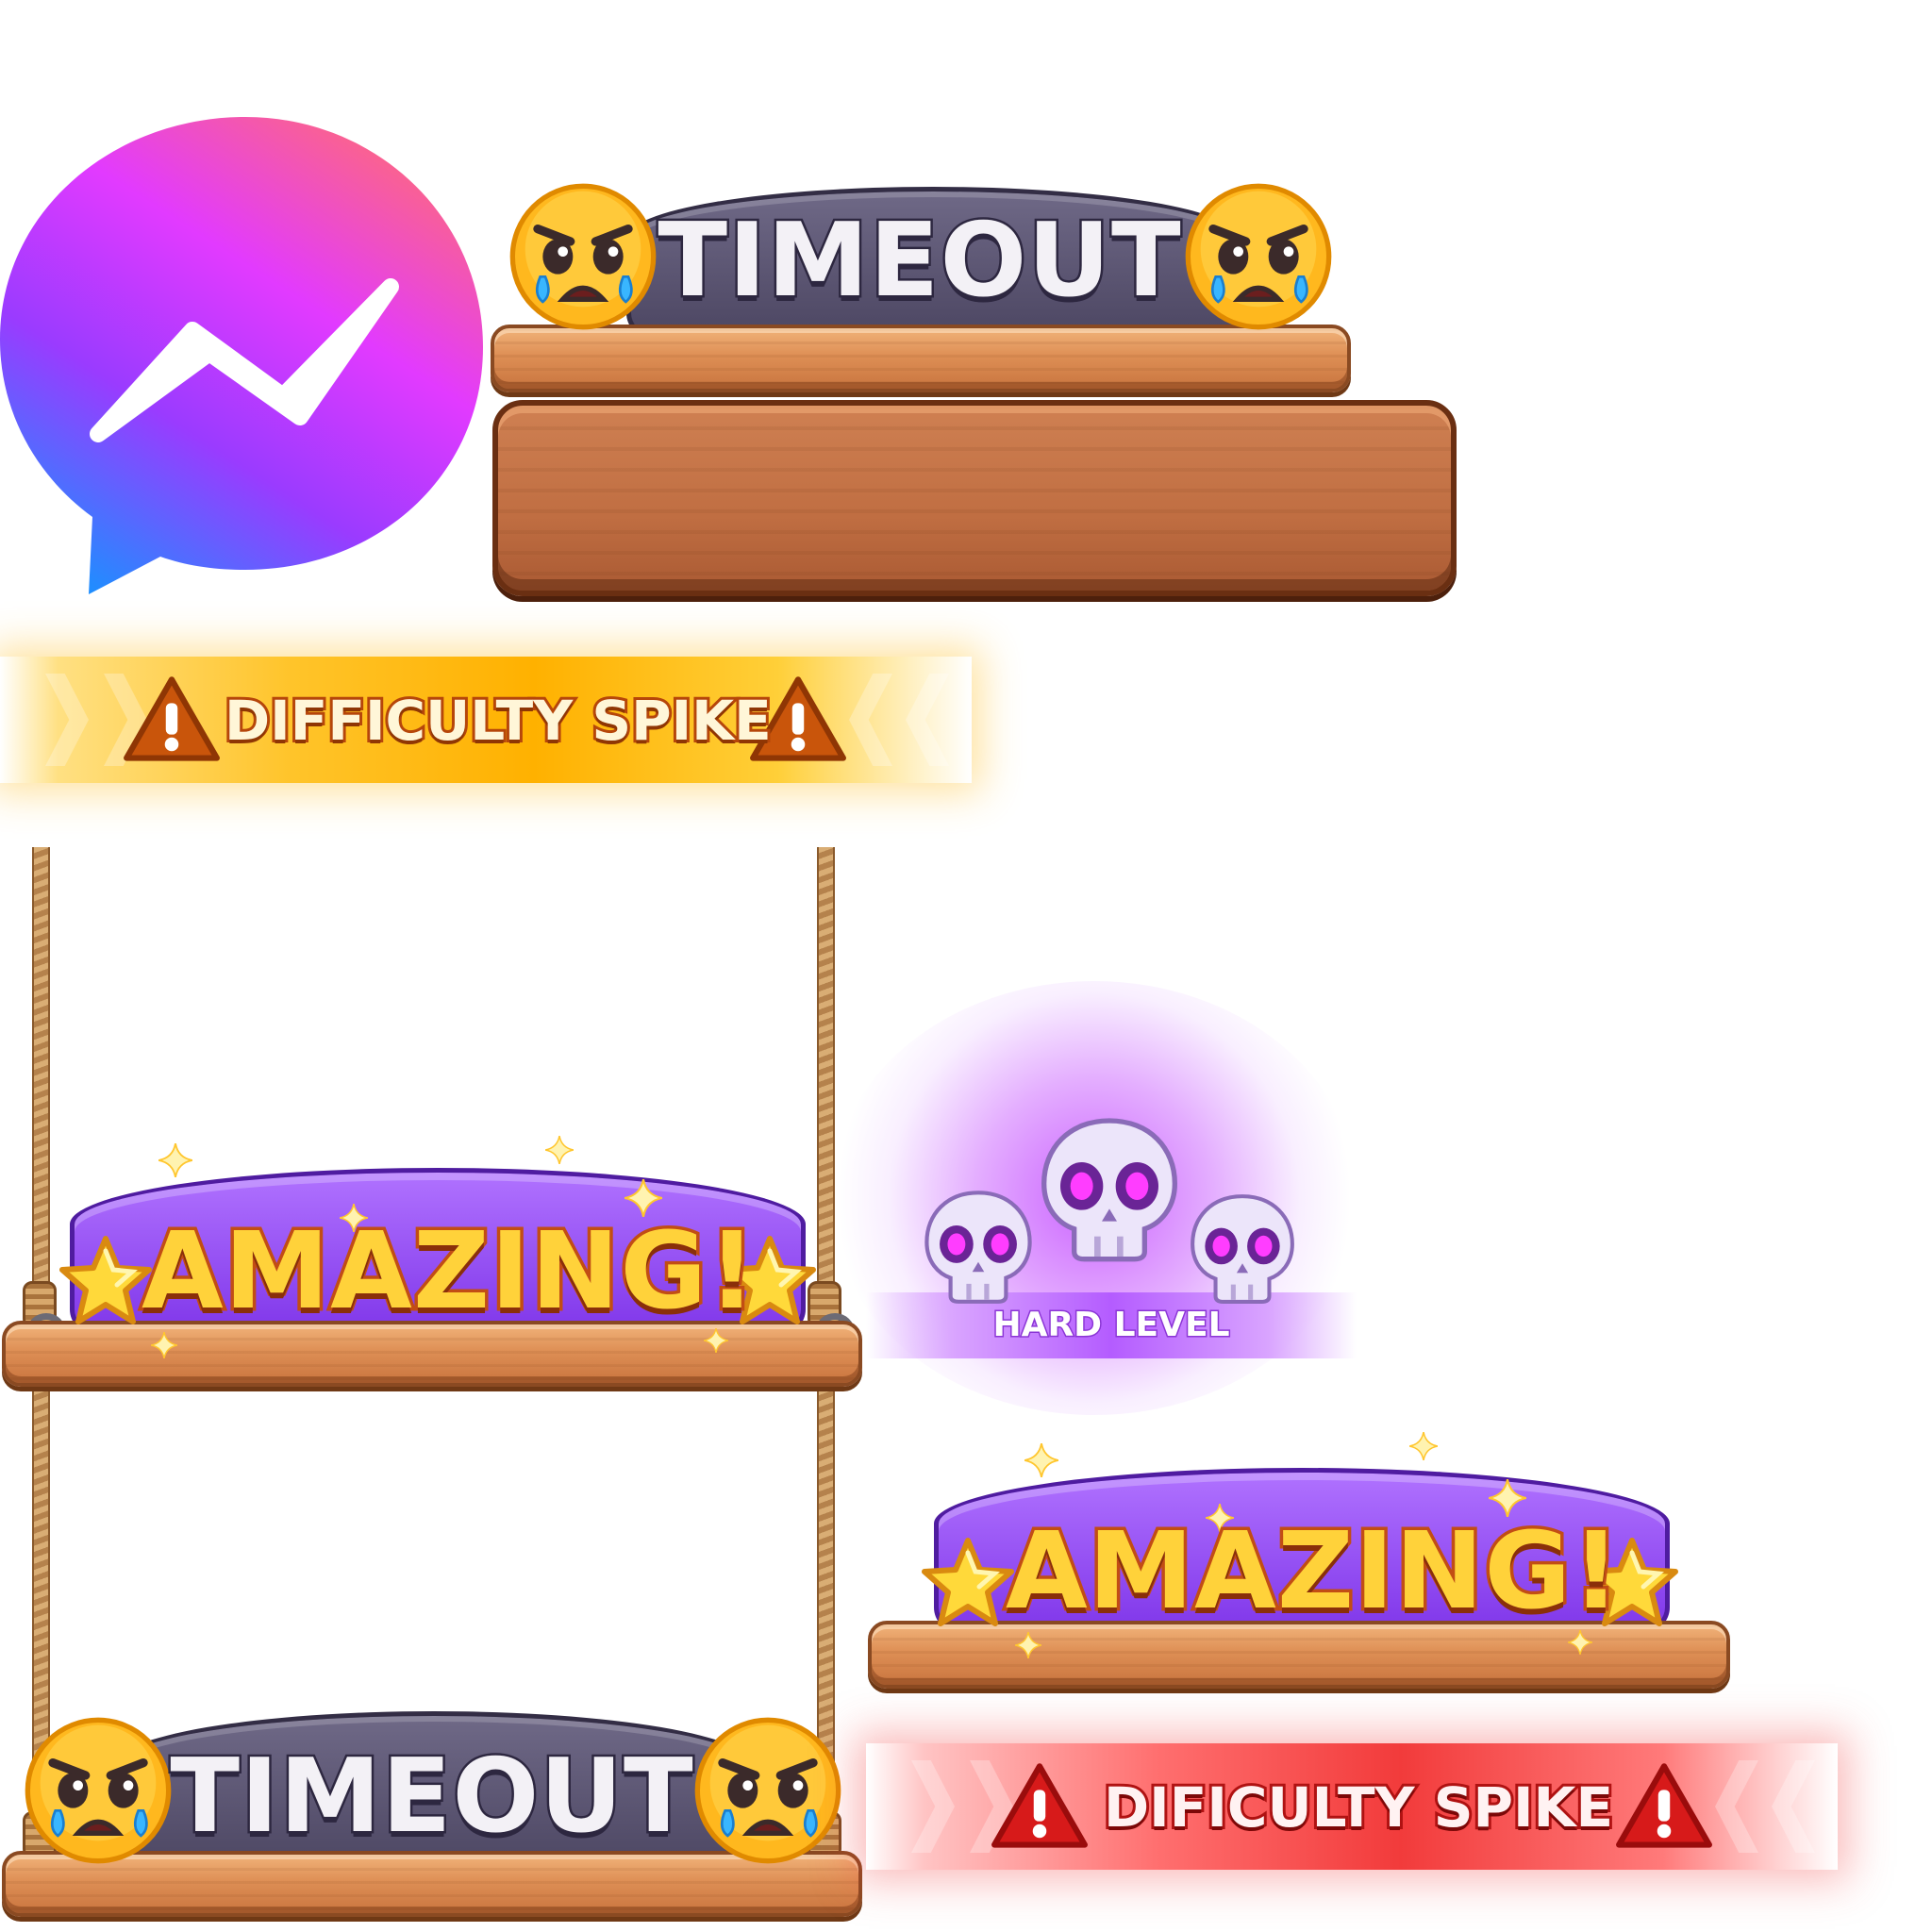  What do you see at coordinates (921, 358) in the screenshot?
I see `timeout-wood-shelf` at bounding box center [921, 358].